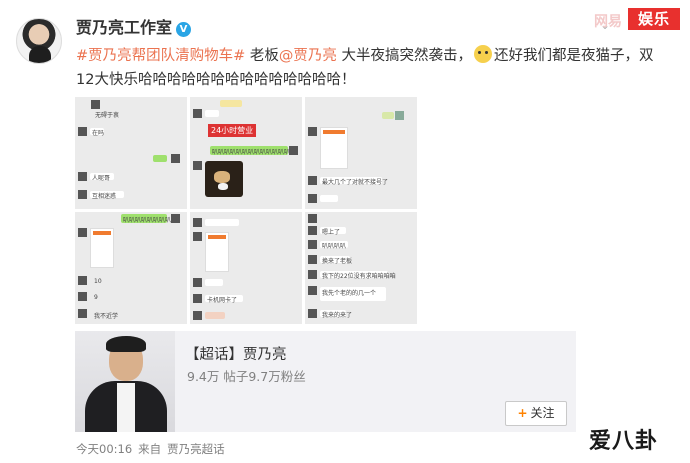 The width and height of the screenshot is (690, 463). What do you see at coordinates (98, 281) in the screenshot?
I see `chat-text: 10` at bounding box center [98, 281].